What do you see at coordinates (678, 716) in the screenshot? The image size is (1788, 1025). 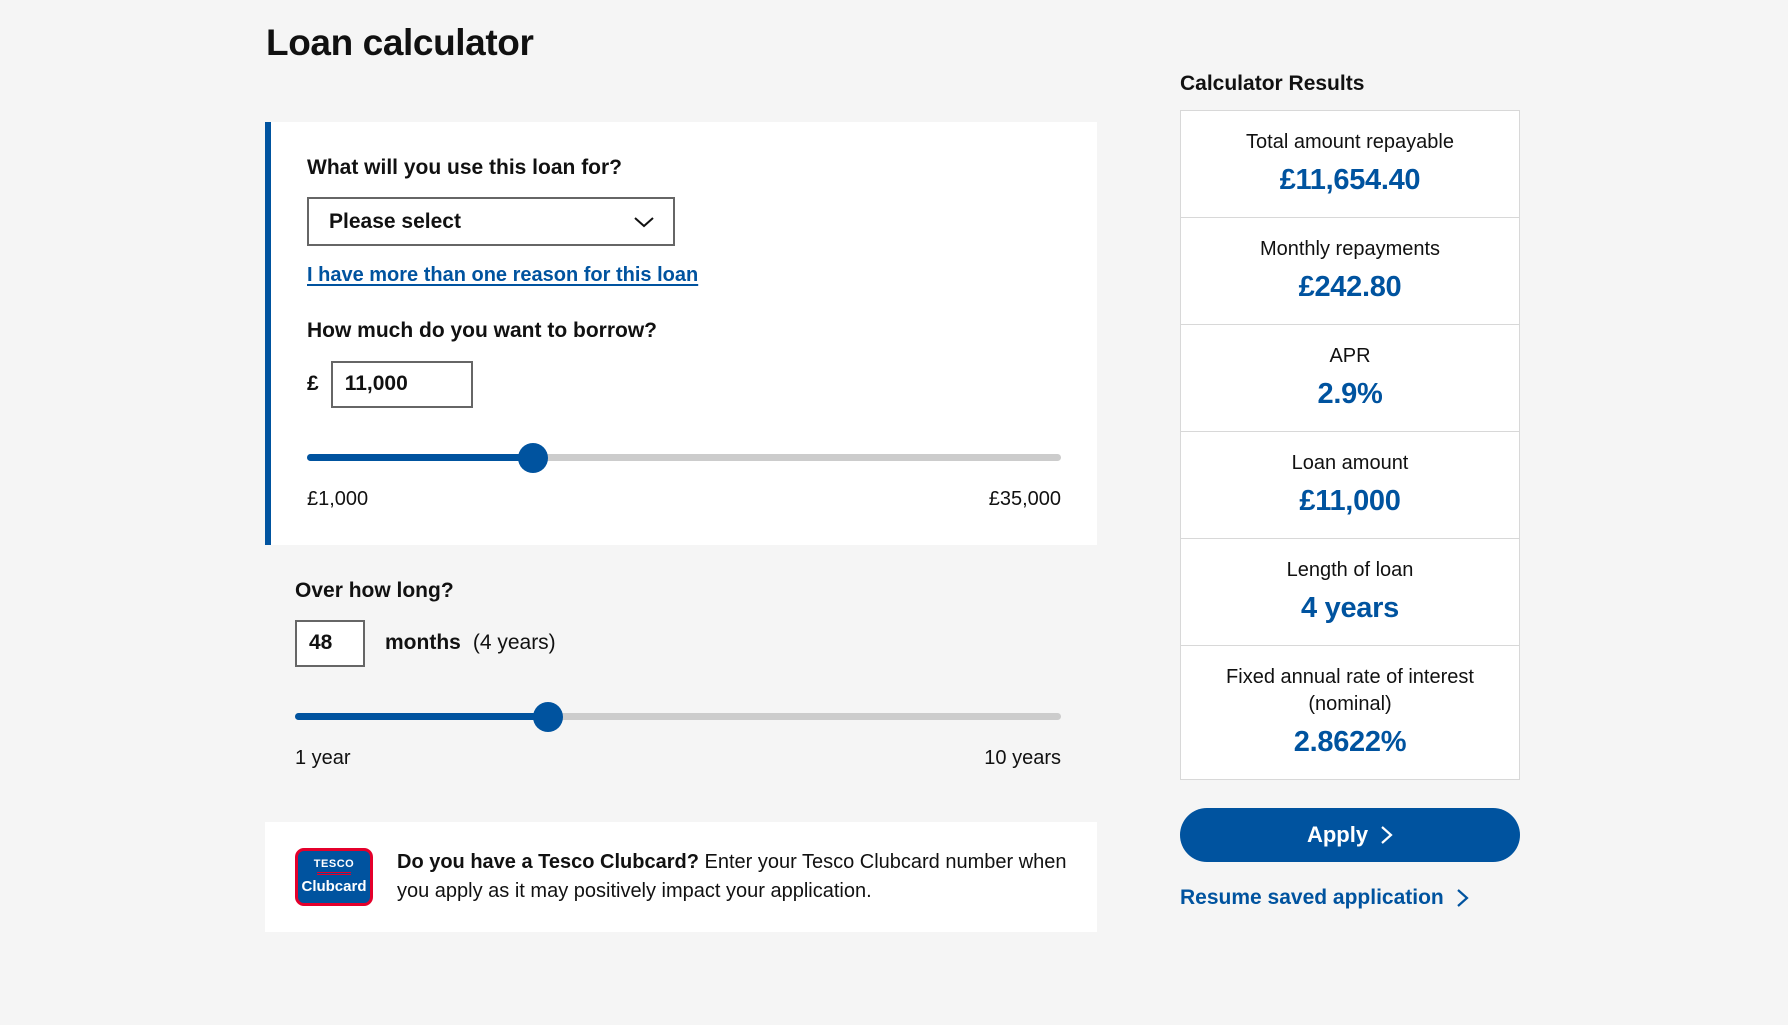 I see `loan-term-slider-track` at bounding box center [678, 716].